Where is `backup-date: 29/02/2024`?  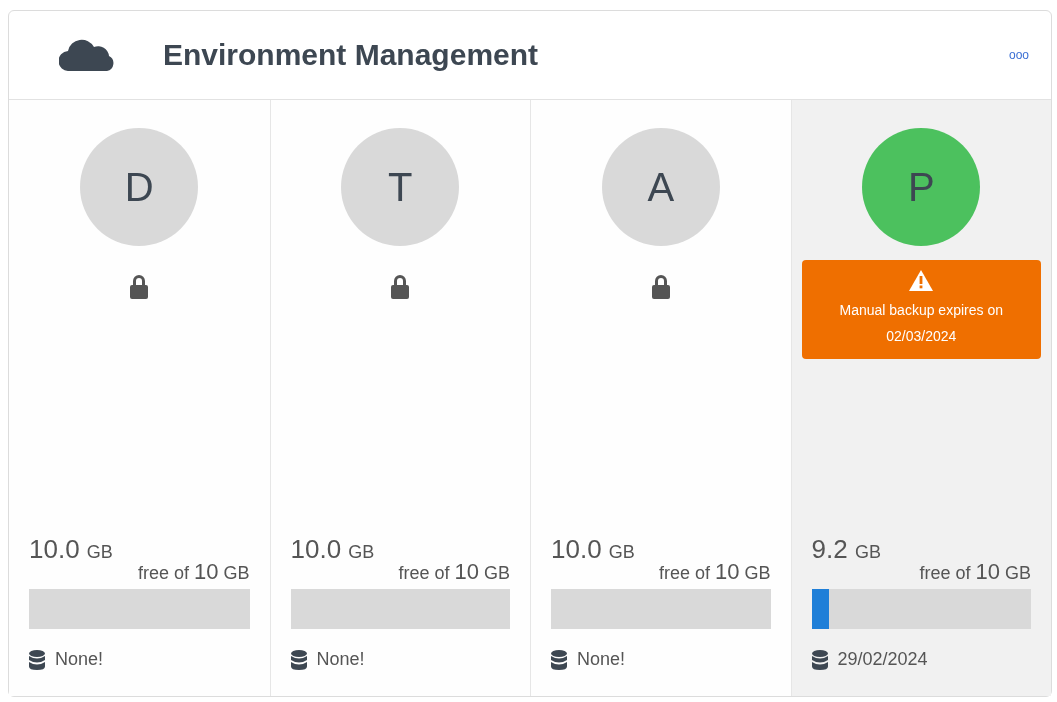
backup-date: 29/02/2024 is located at coordinates (882, 659).